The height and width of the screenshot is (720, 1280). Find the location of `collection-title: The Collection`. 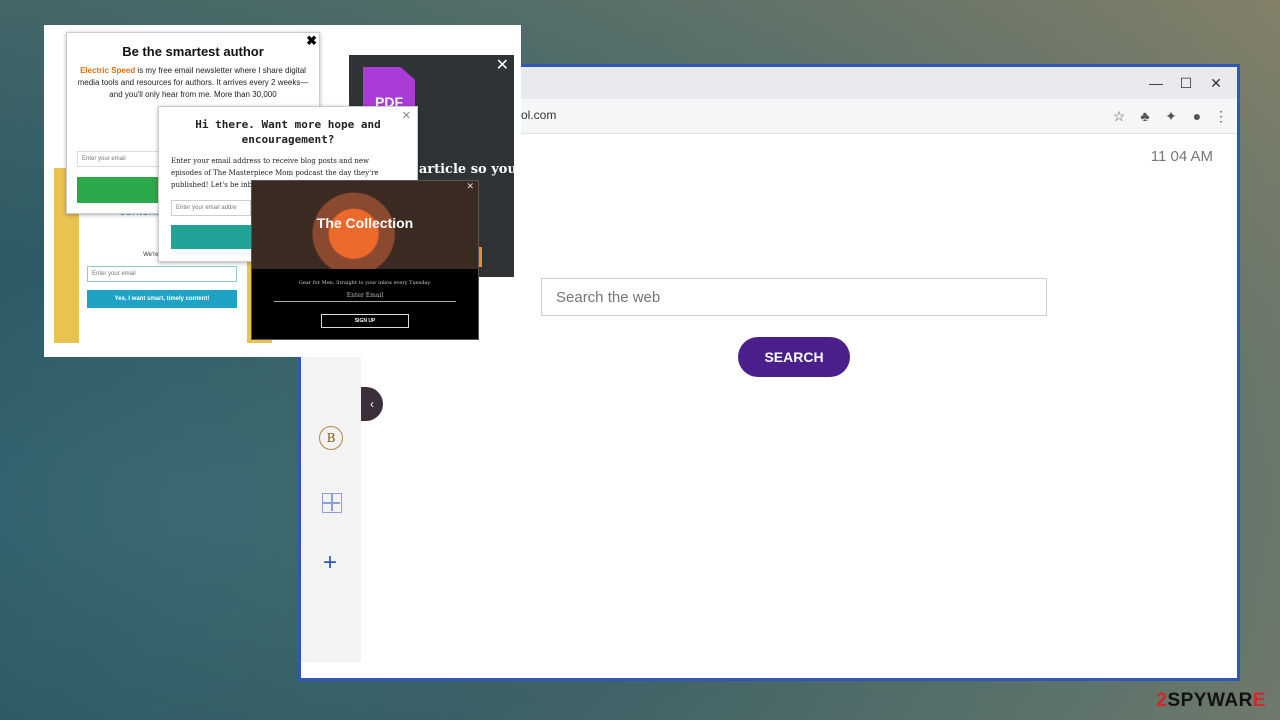

collection-title: The Collection is located at coordinates (365, 223).